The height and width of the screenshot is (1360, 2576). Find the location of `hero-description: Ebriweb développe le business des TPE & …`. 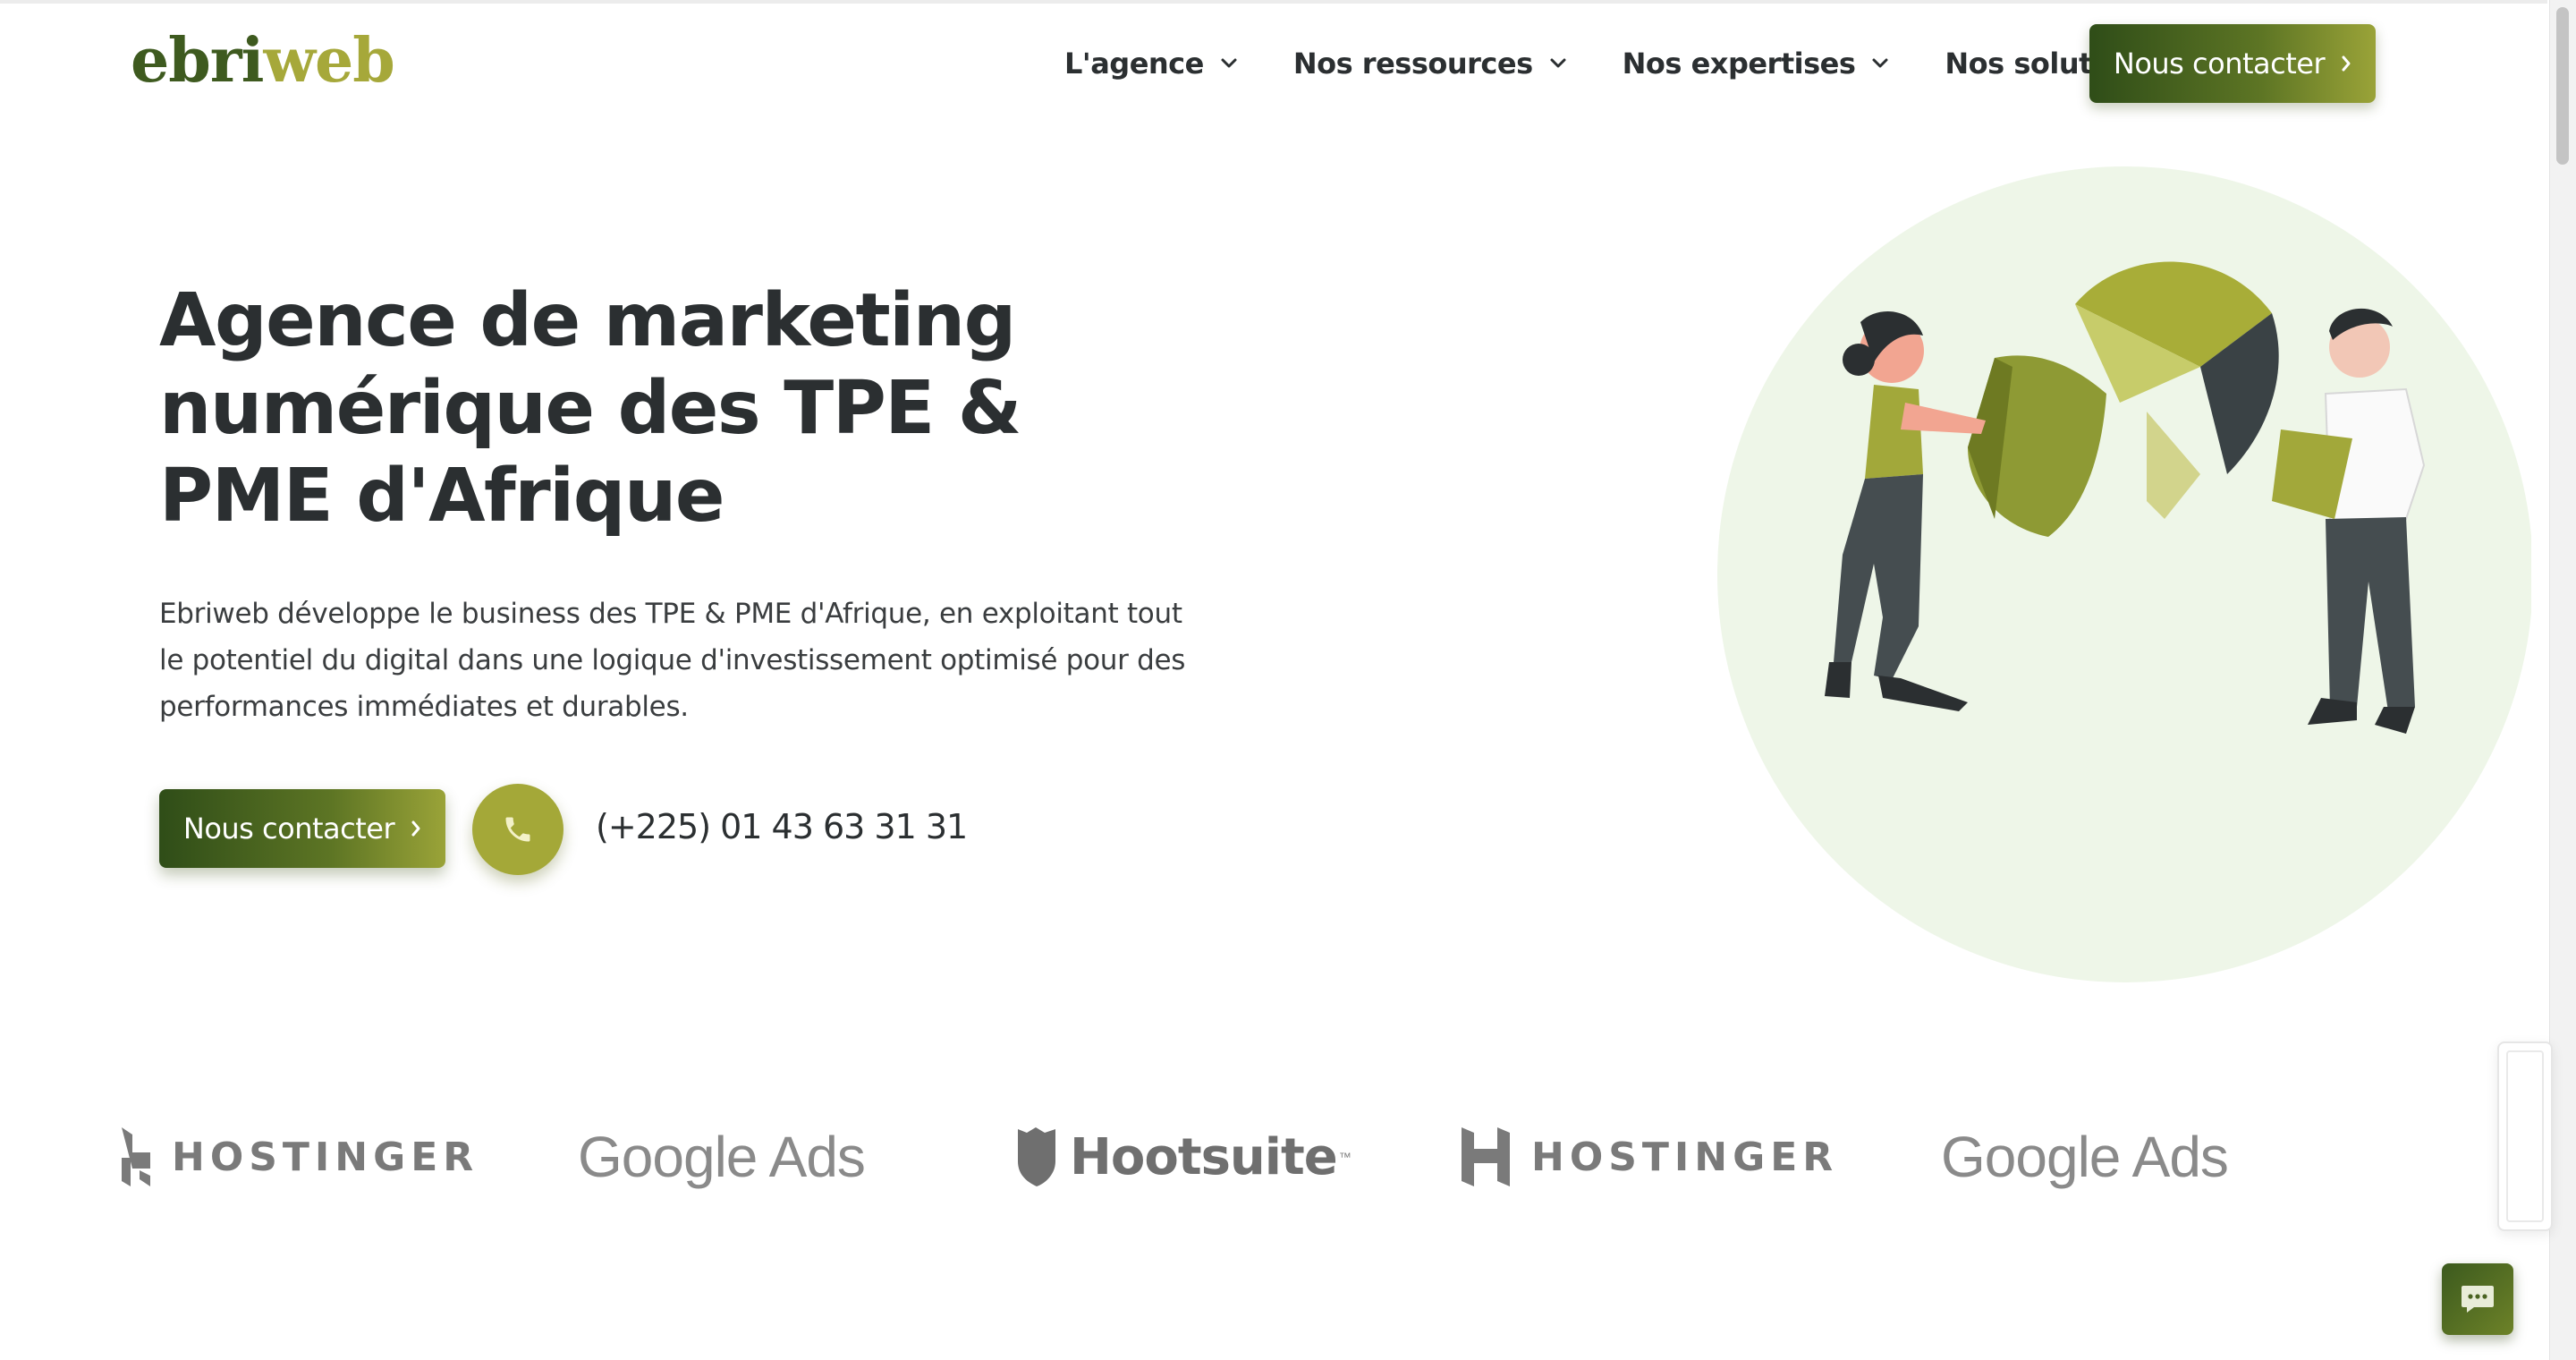

hero-description: Ebriweb développe le business des TPE & … is located at coordinates (672, 660).